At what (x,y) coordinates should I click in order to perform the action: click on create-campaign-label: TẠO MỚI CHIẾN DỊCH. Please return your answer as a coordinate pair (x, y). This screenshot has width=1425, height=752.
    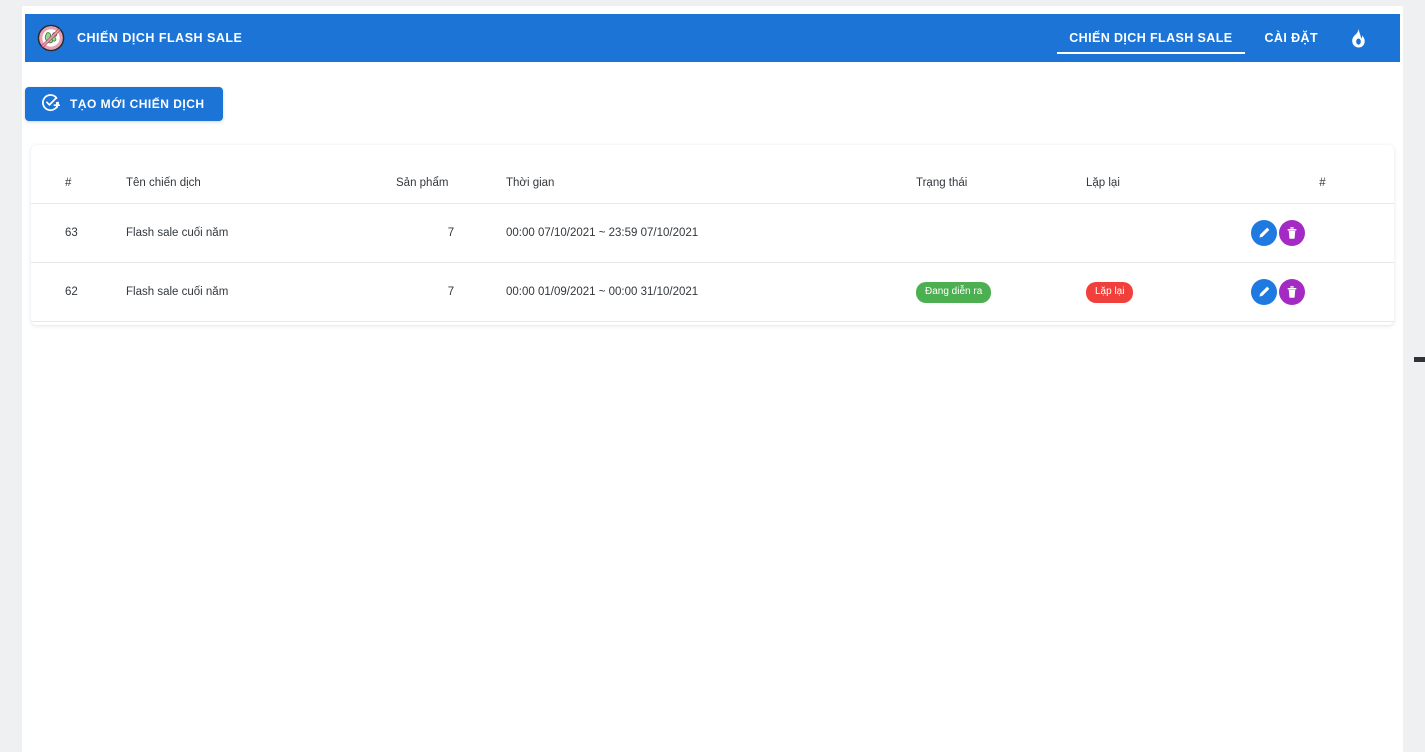
    Looking at the image, I should click on (137, 104).